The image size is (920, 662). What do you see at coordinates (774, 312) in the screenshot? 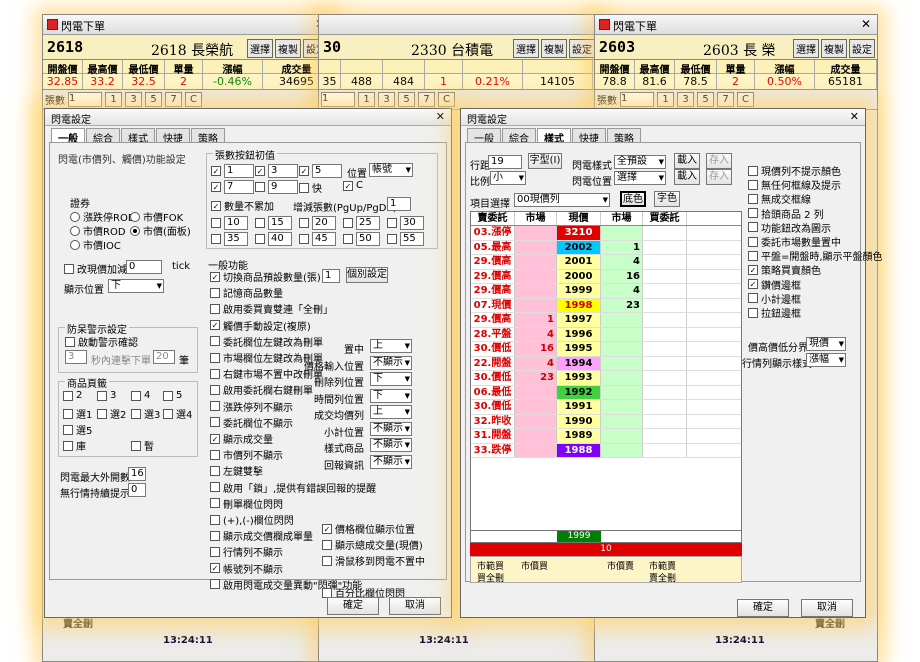
I see `style-option-checkbox: 拉鈕邊框` at bounding box center [774, 312].